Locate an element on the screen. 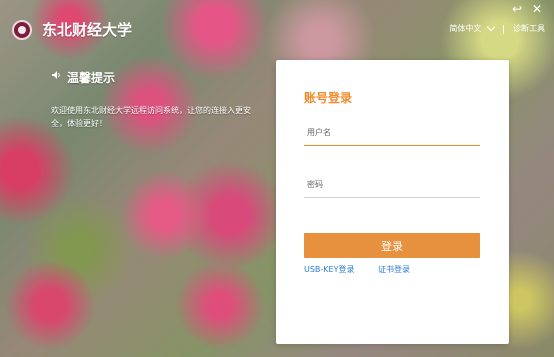  username-underline is located at coordinates (392, 145).